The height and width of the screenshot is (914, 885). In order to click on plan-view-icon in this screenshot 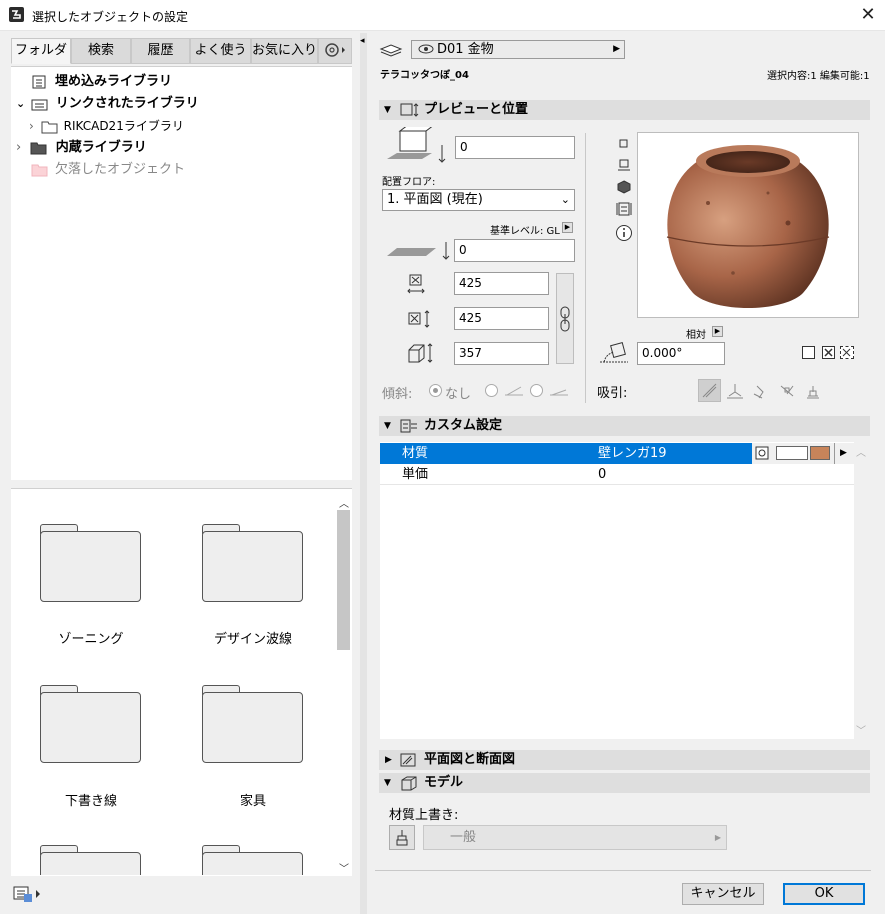, I will do `click(624, 165)`.